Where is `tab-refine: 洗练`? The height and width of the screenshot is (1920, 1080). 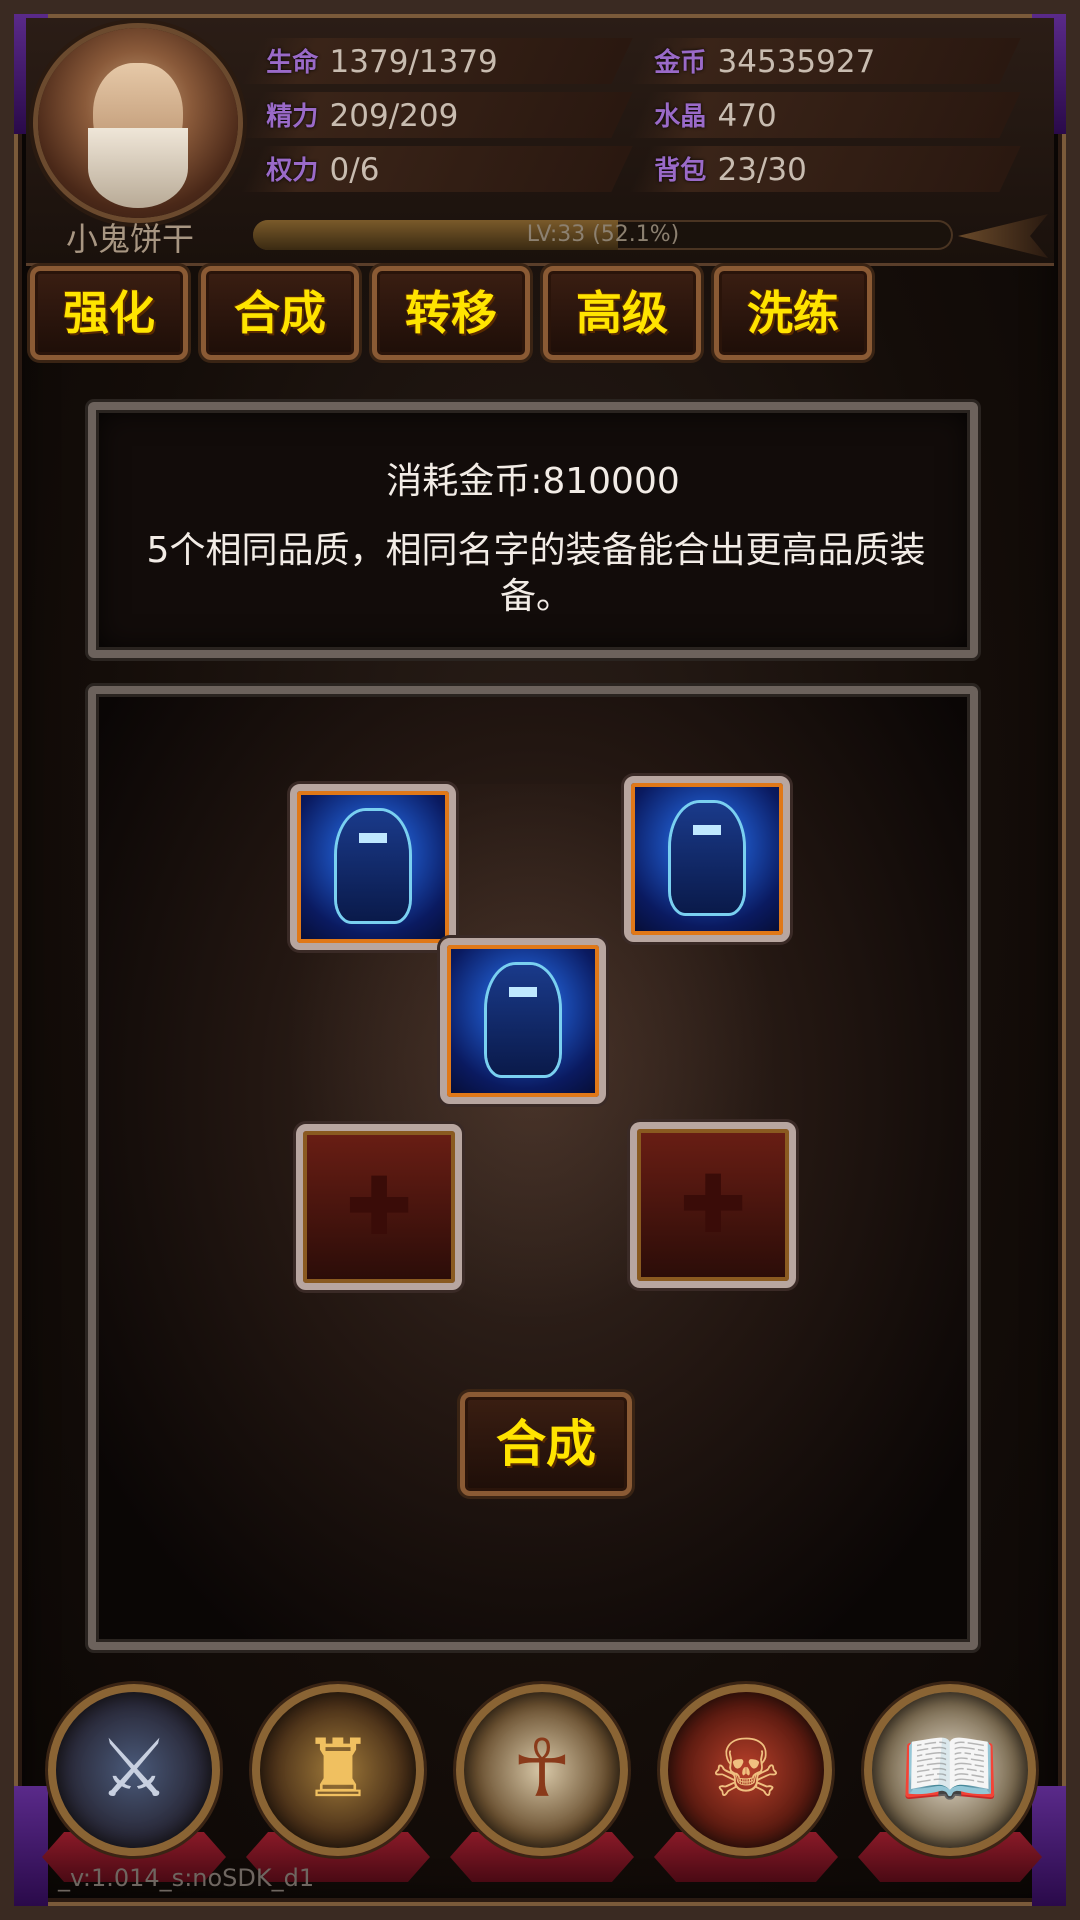
tab-refine: 洗练 is located at coordinates (793, 313).